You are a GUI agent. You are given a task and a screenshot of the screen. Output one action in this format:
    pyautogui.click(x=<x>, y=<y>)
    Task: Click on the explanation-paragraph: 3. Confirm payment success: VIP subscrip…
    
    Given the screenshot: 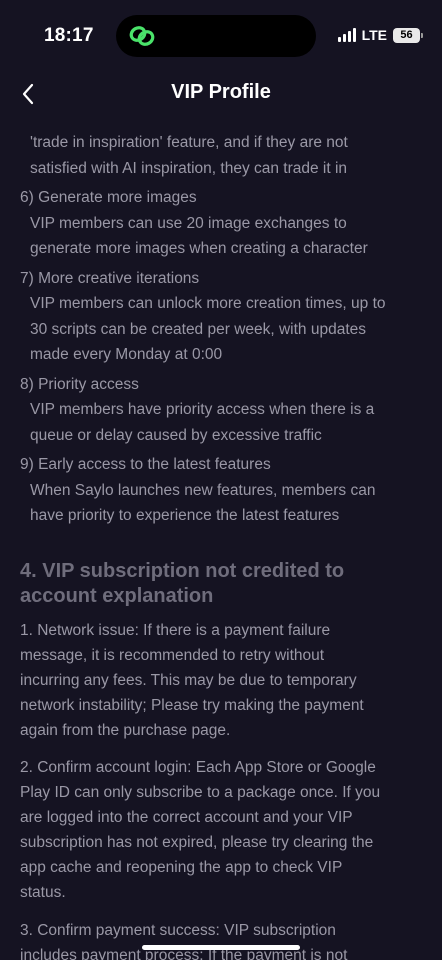 What is the action you would take?
    pyautogui.click(x=215, y=939)
    